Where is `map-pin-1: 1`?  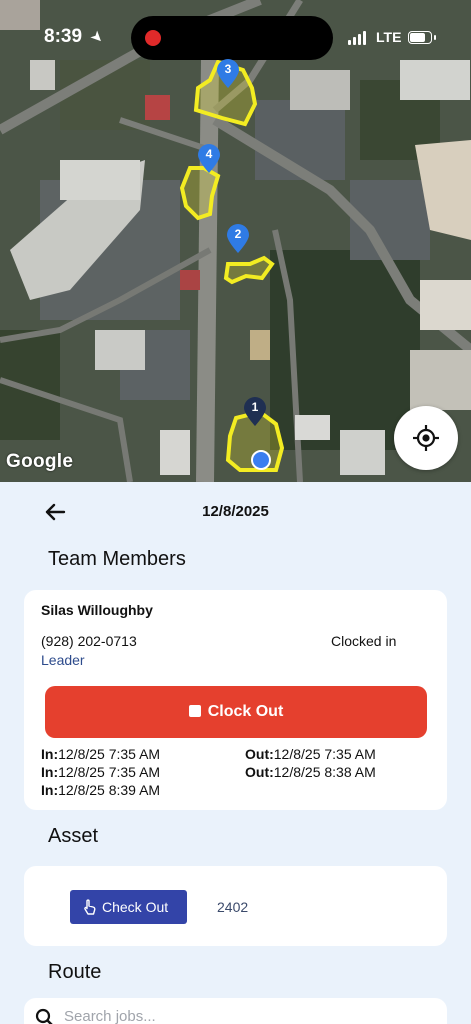 map-pin-1: 1 is located at coordinates (255, 412).